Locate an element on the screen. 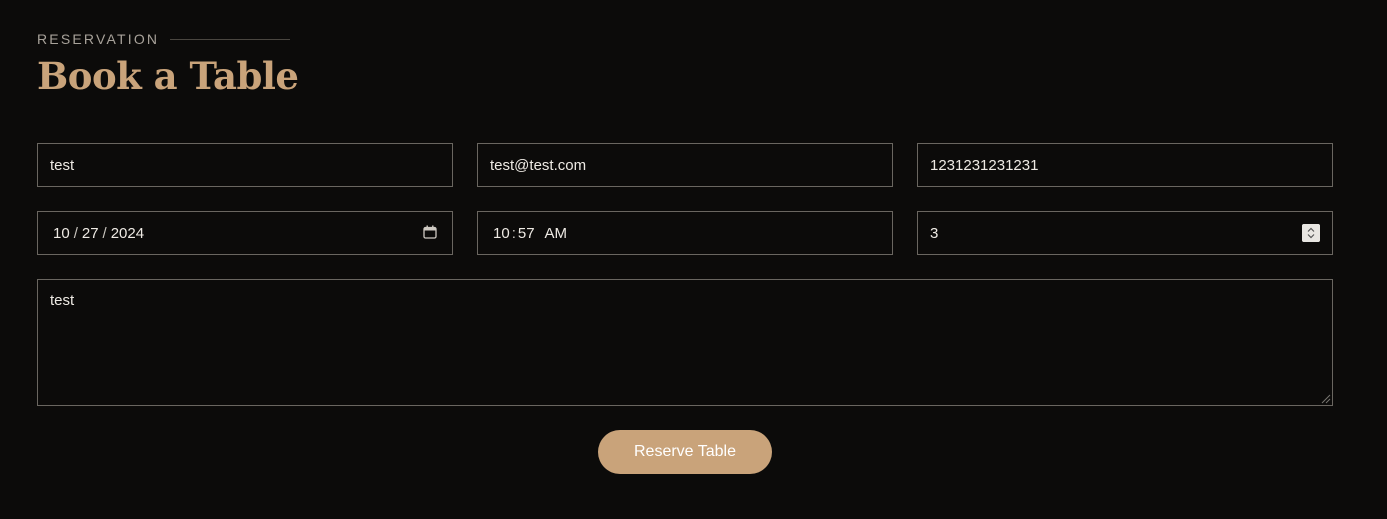 This screenshot has height=519, width=1387. spinner-arrows-icon is located at coordinates (1311, 233).